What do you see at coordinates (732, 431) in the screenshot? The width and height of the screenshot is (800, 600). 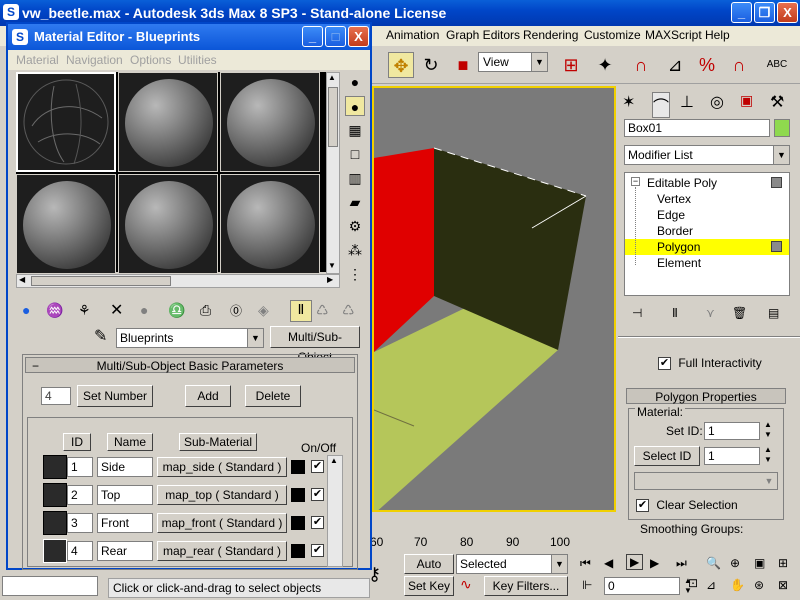 I see `set-id-input: 1` at bounding box center [732, 431].